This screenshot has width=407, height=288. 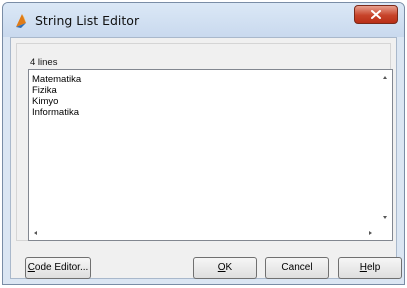 I want to click on scroll-down-arrow-icon, so click(x=385, y=217).